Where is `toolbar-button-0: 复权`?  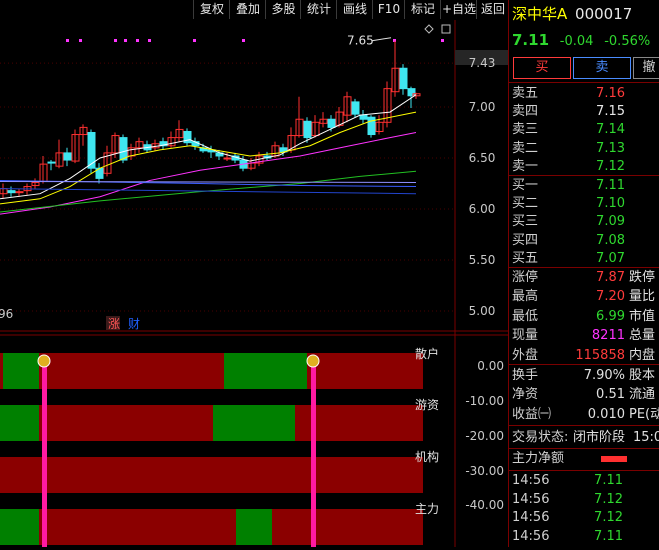
toolbar-button-0: 复权 is located at coordinates (211, 9).